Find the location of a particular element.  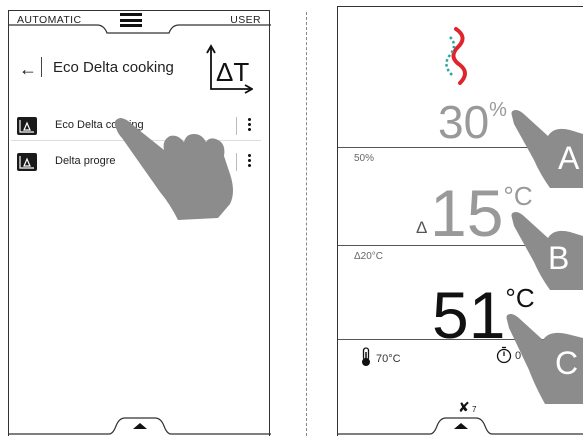

delta-t-icon-text: ΔT is located at coordinates (232, 72).